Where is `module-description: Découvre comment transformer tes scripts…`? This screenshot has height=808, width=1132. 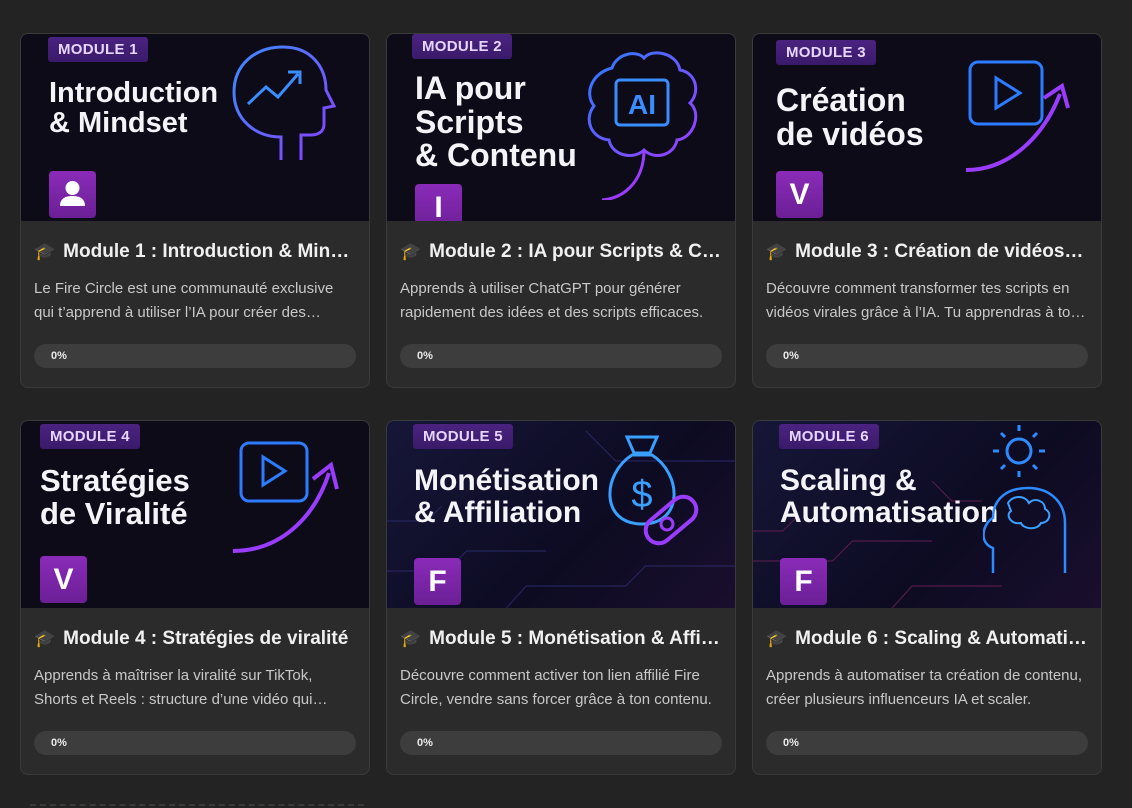 module-description: Découvre comment transformer tes scripts… is located at coordinates (924, 300).